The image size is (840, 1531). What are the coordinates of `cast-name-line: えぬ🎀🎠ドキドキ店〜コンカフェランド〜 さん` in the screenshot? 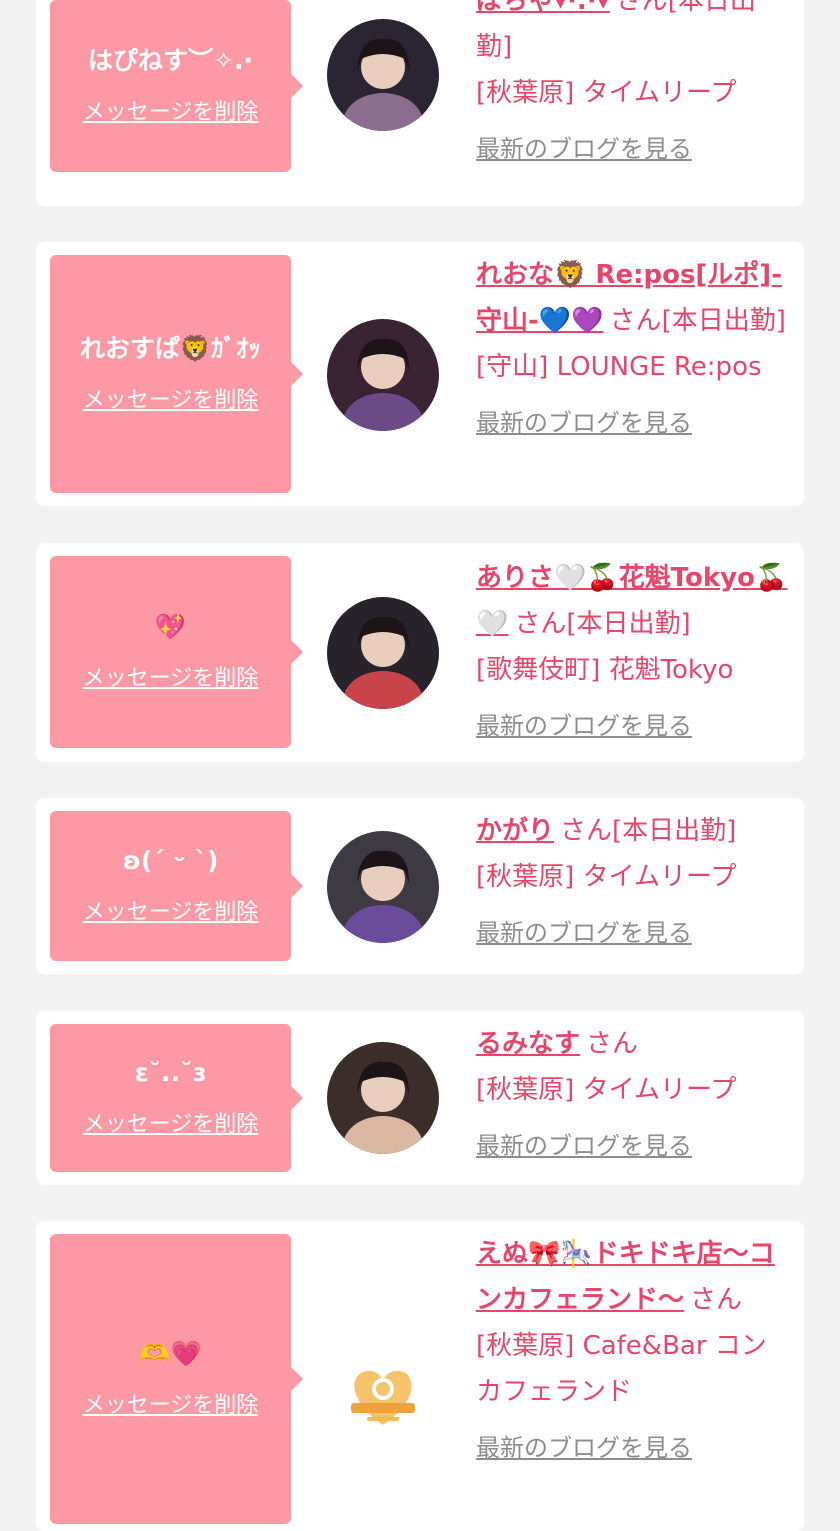 It's located at (632, 1277).